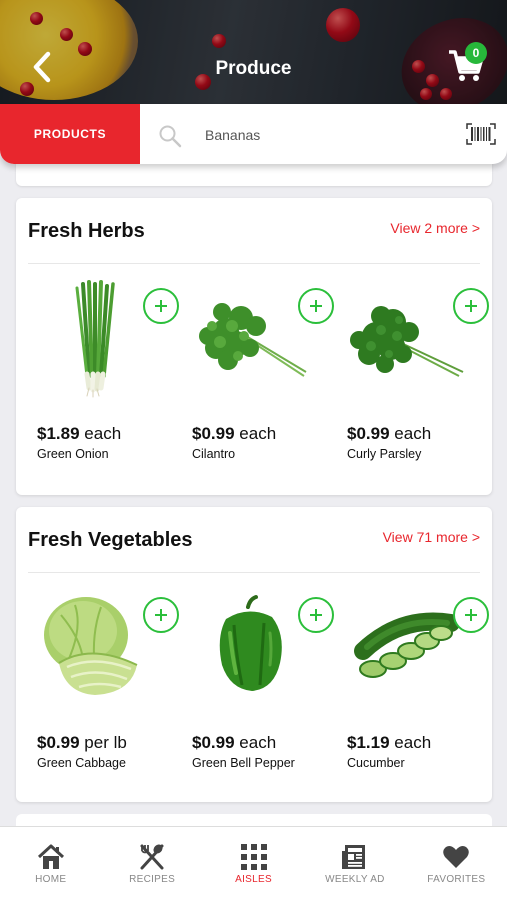 The image size is (507, 900). What do you see at coordinates (253, 857) in the screenshot?
I see `aisles-icon` at bounding box center [253, 857].